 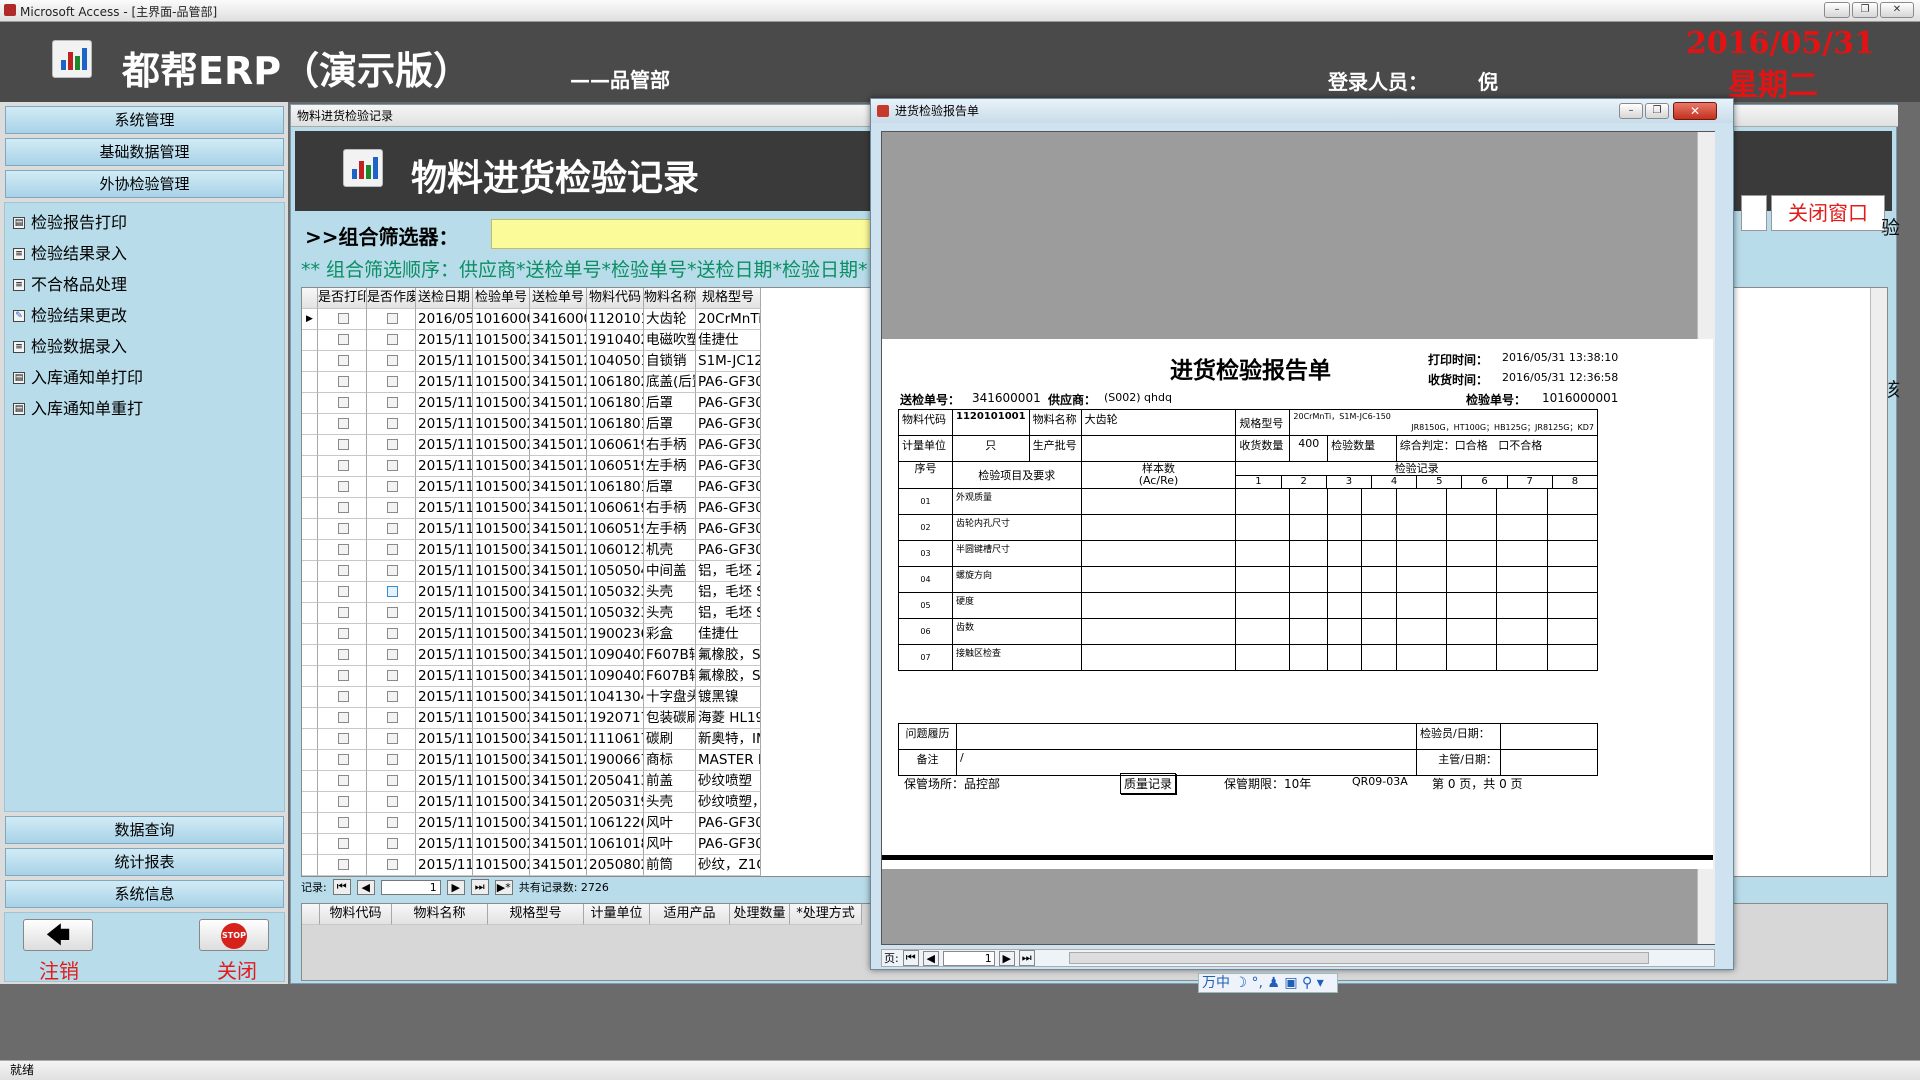 I want to click on nav-system-management: 系统管理, so click(x=144, y=120).